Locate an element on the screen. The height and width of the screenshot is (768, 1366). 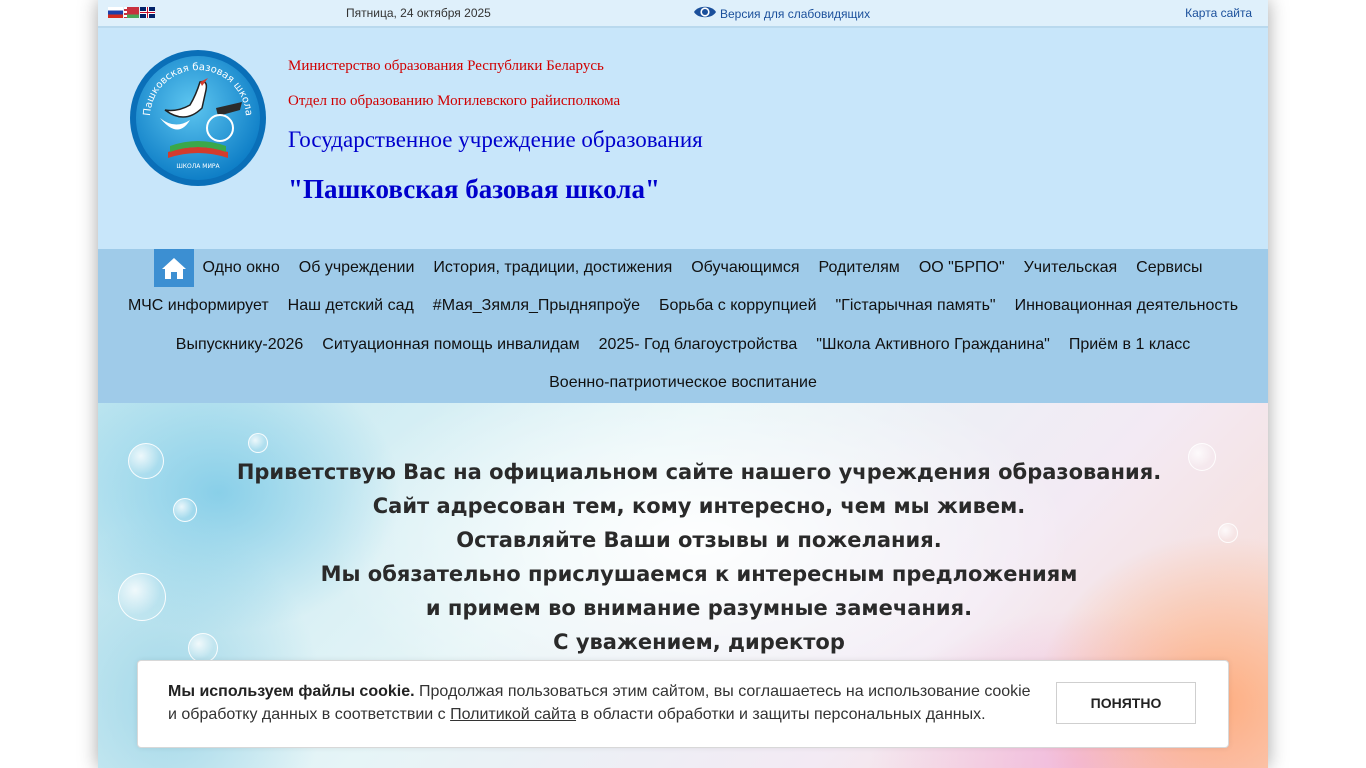
menu-item-students: Обучающимся is located at coordinates (745, 268).